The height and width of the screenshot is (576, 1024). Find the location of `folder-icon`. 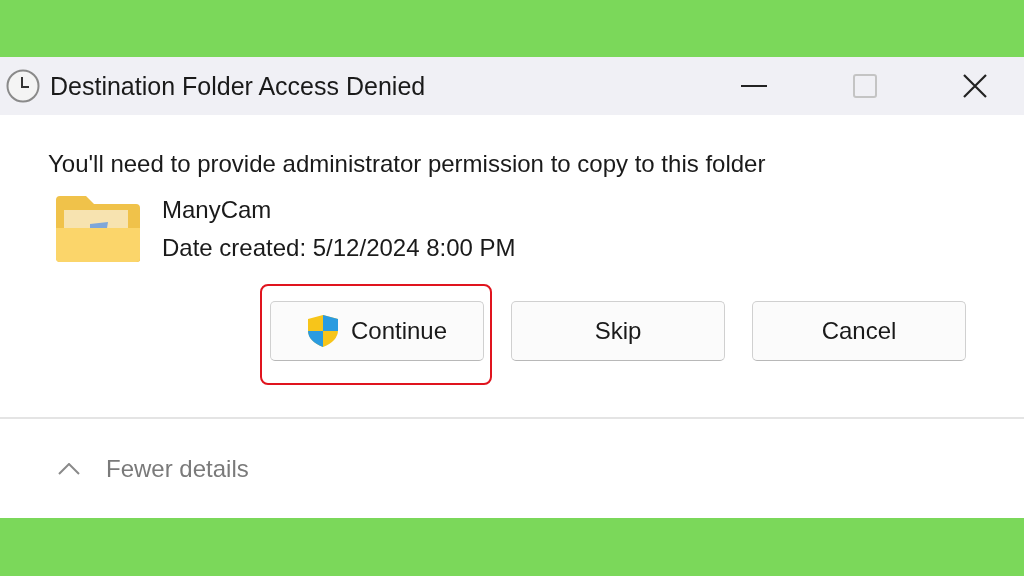

folder-icon is located at coordinates (98, 229).